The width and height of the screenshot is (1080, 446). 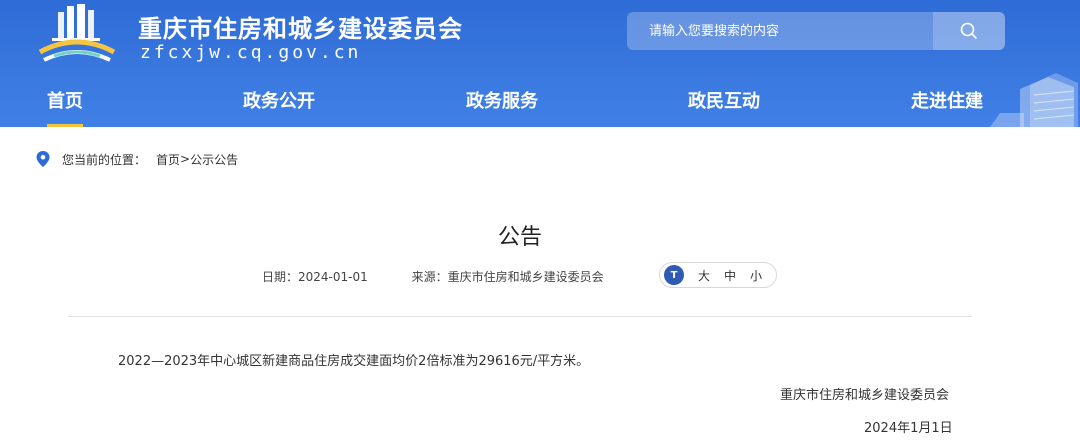 What do you see at coordinates (865, 395) in the screenshot?
I see `article-signature: 重庆市住房和城乡建设委员会` at bounding box center [865, 395].